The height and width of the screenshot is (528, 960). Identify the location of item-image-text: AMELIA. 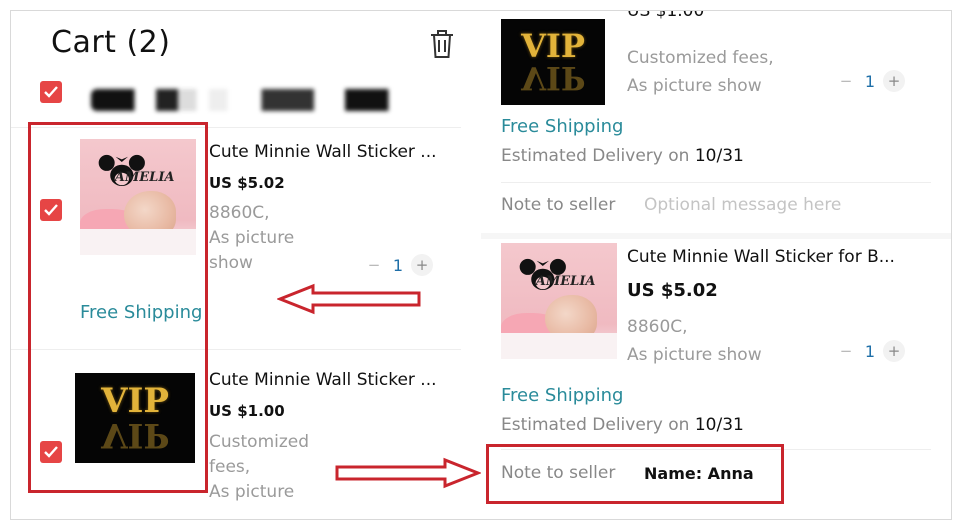
(565, 282).